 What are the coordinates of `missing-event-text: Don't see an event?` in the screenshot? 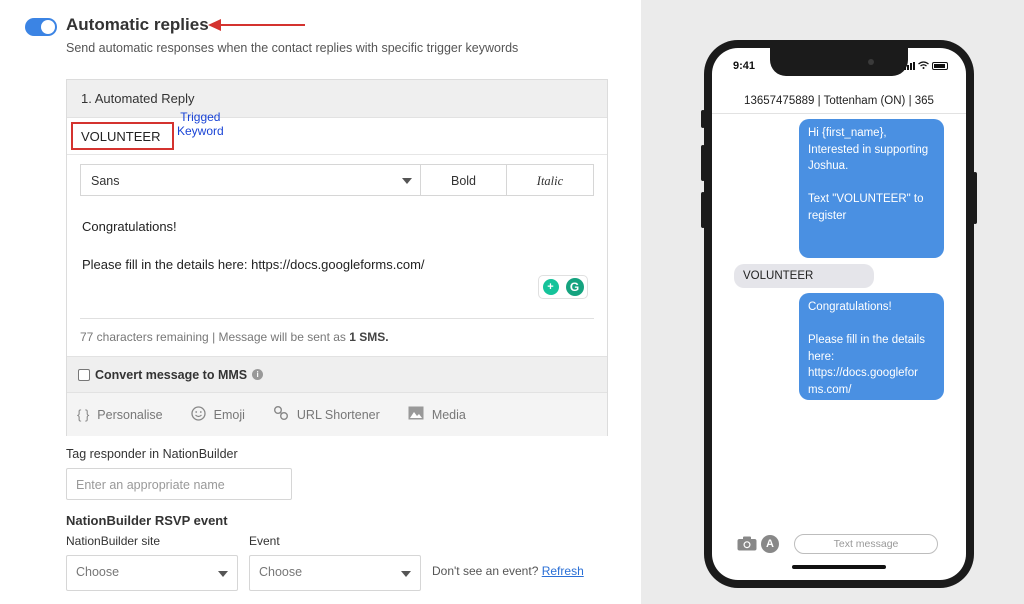 It's located at (485, 571).